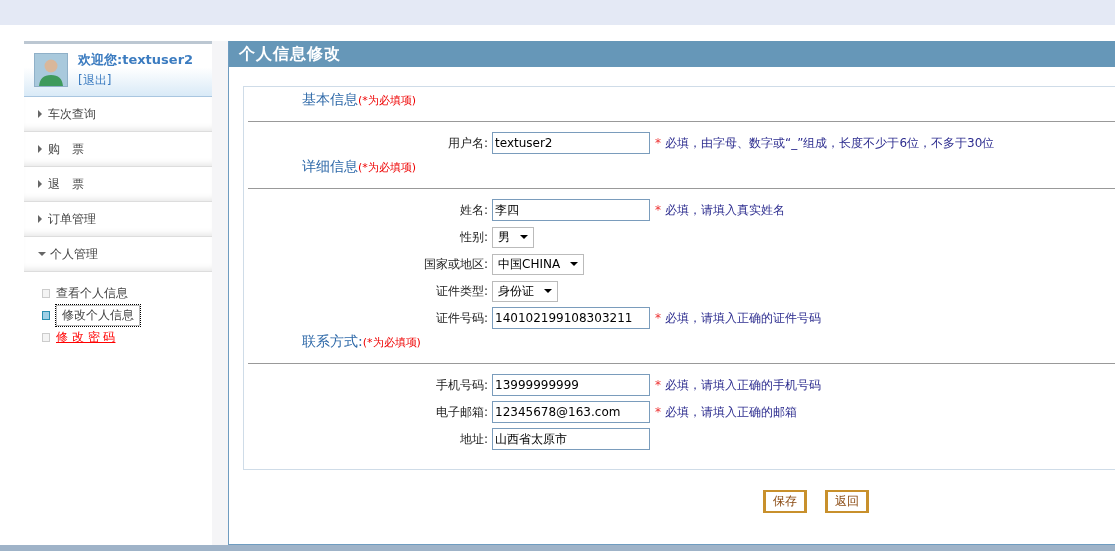 The image size is (1115, 551). Describe the element at coordinates (731, 412) in the screenshot. I see `hint-text: 必填，请填入正确的邮箱` at that location.